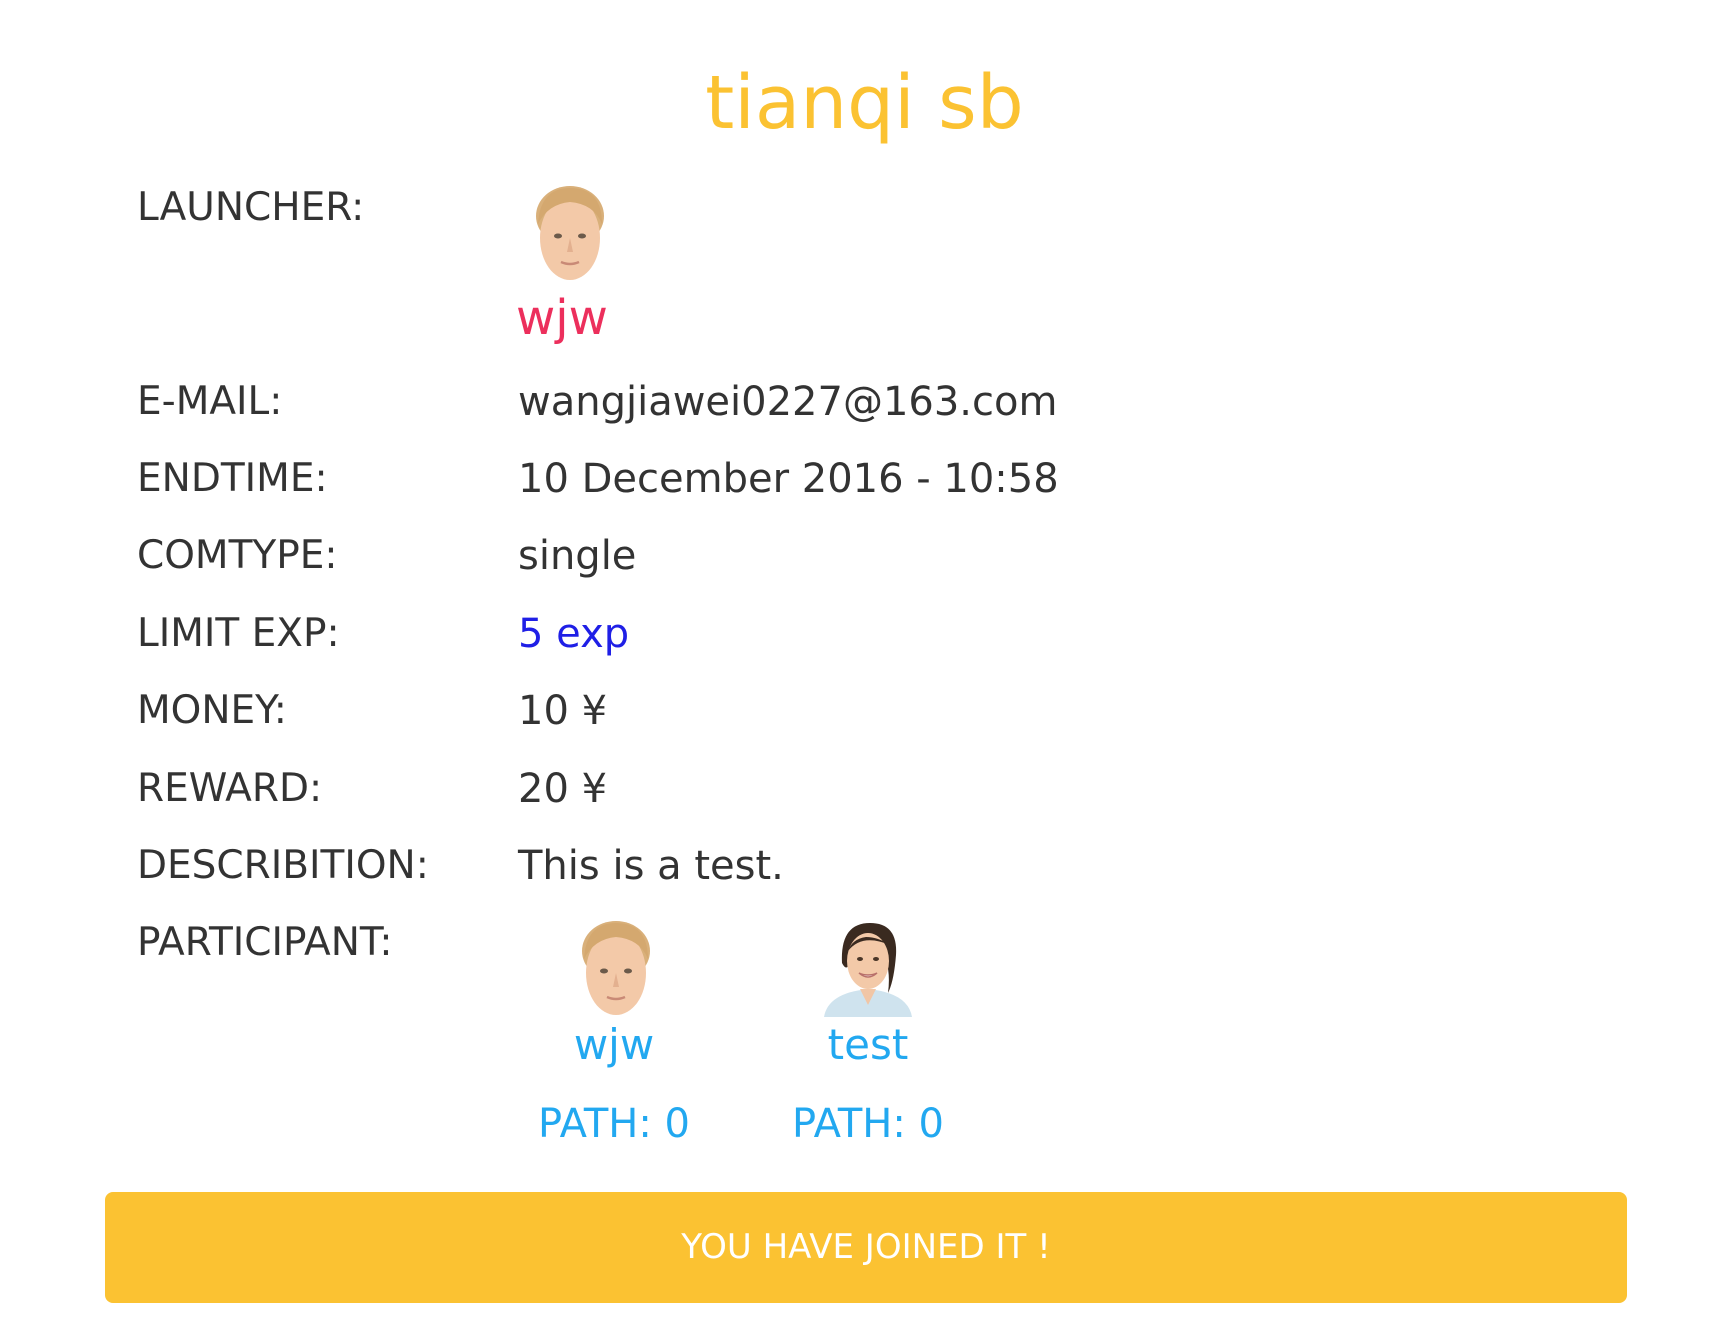 Image resolution: width=1729 pixels, height=1333 pixels. Describe the element at coordinates (651, 866) in the screenshot. I see `description-value: This is a test.` at that location.